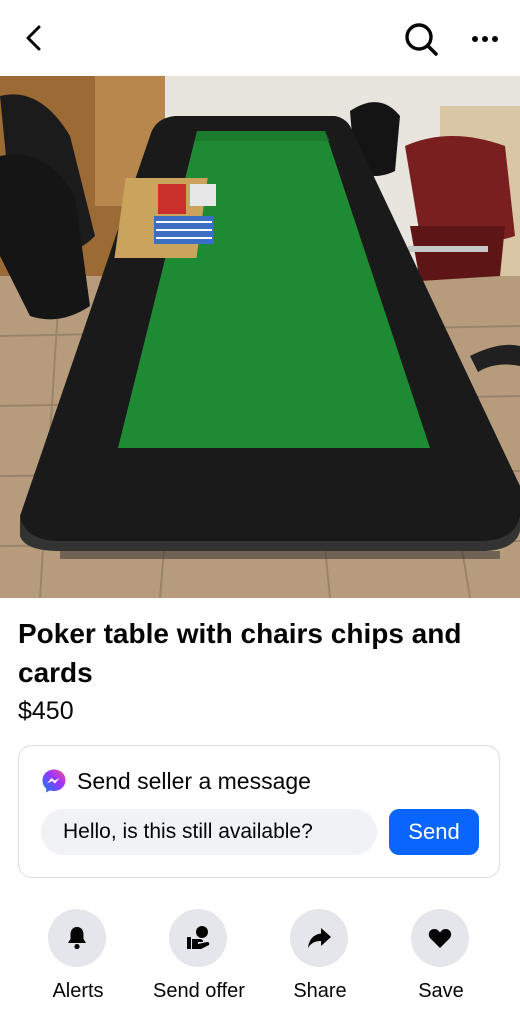  I want to click on send-offer-button: Send offer, so click(199, 960).